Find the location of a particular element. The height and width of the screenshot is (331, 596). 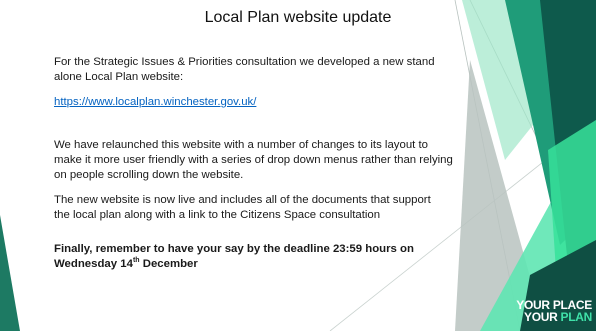

deadline-superscript: th is located at coordinates (136, 261).